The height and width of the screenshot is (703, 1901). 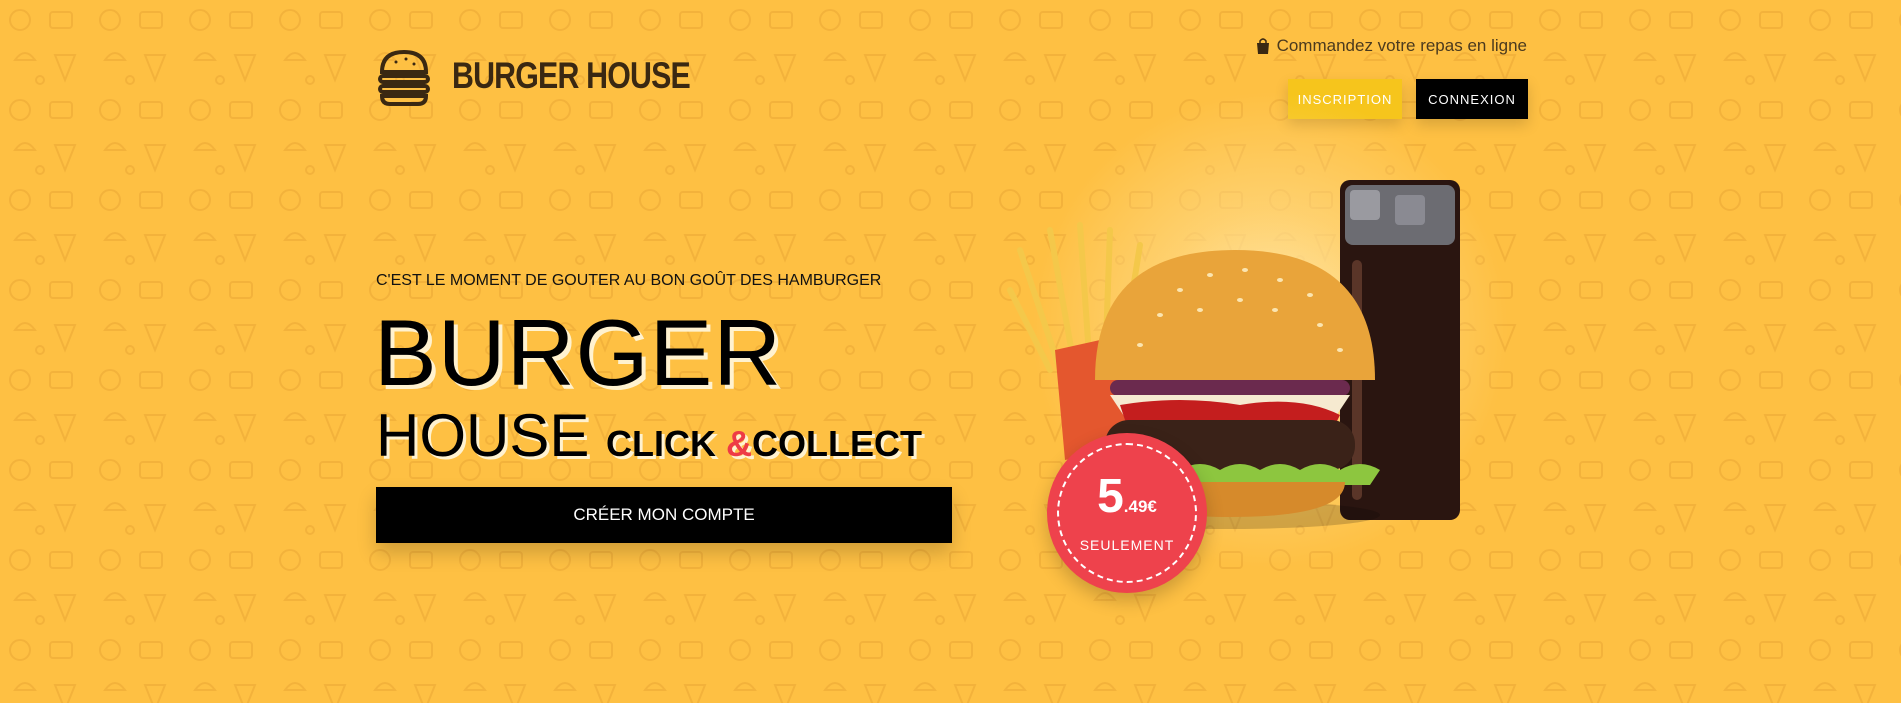 What do you see at coordinates (404, 77) in the screenshot?
I see `burger-logo-icon` at bounding box center [404, 77].